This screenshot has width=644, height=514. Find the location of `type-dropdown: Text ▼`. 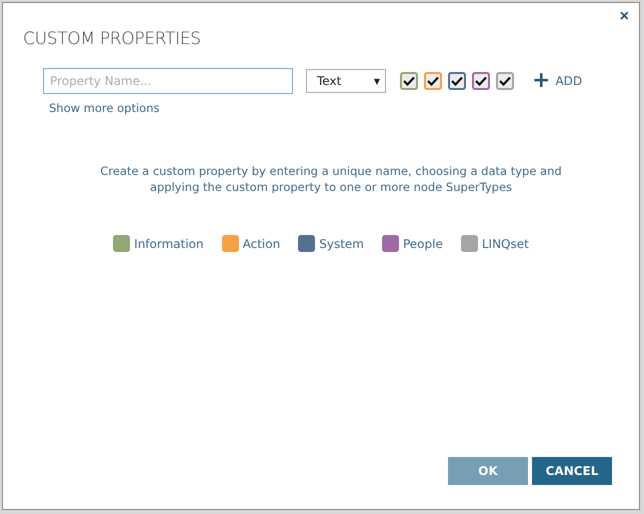

type-dropdown: Text ▼ is located at coordinates (346, 81).